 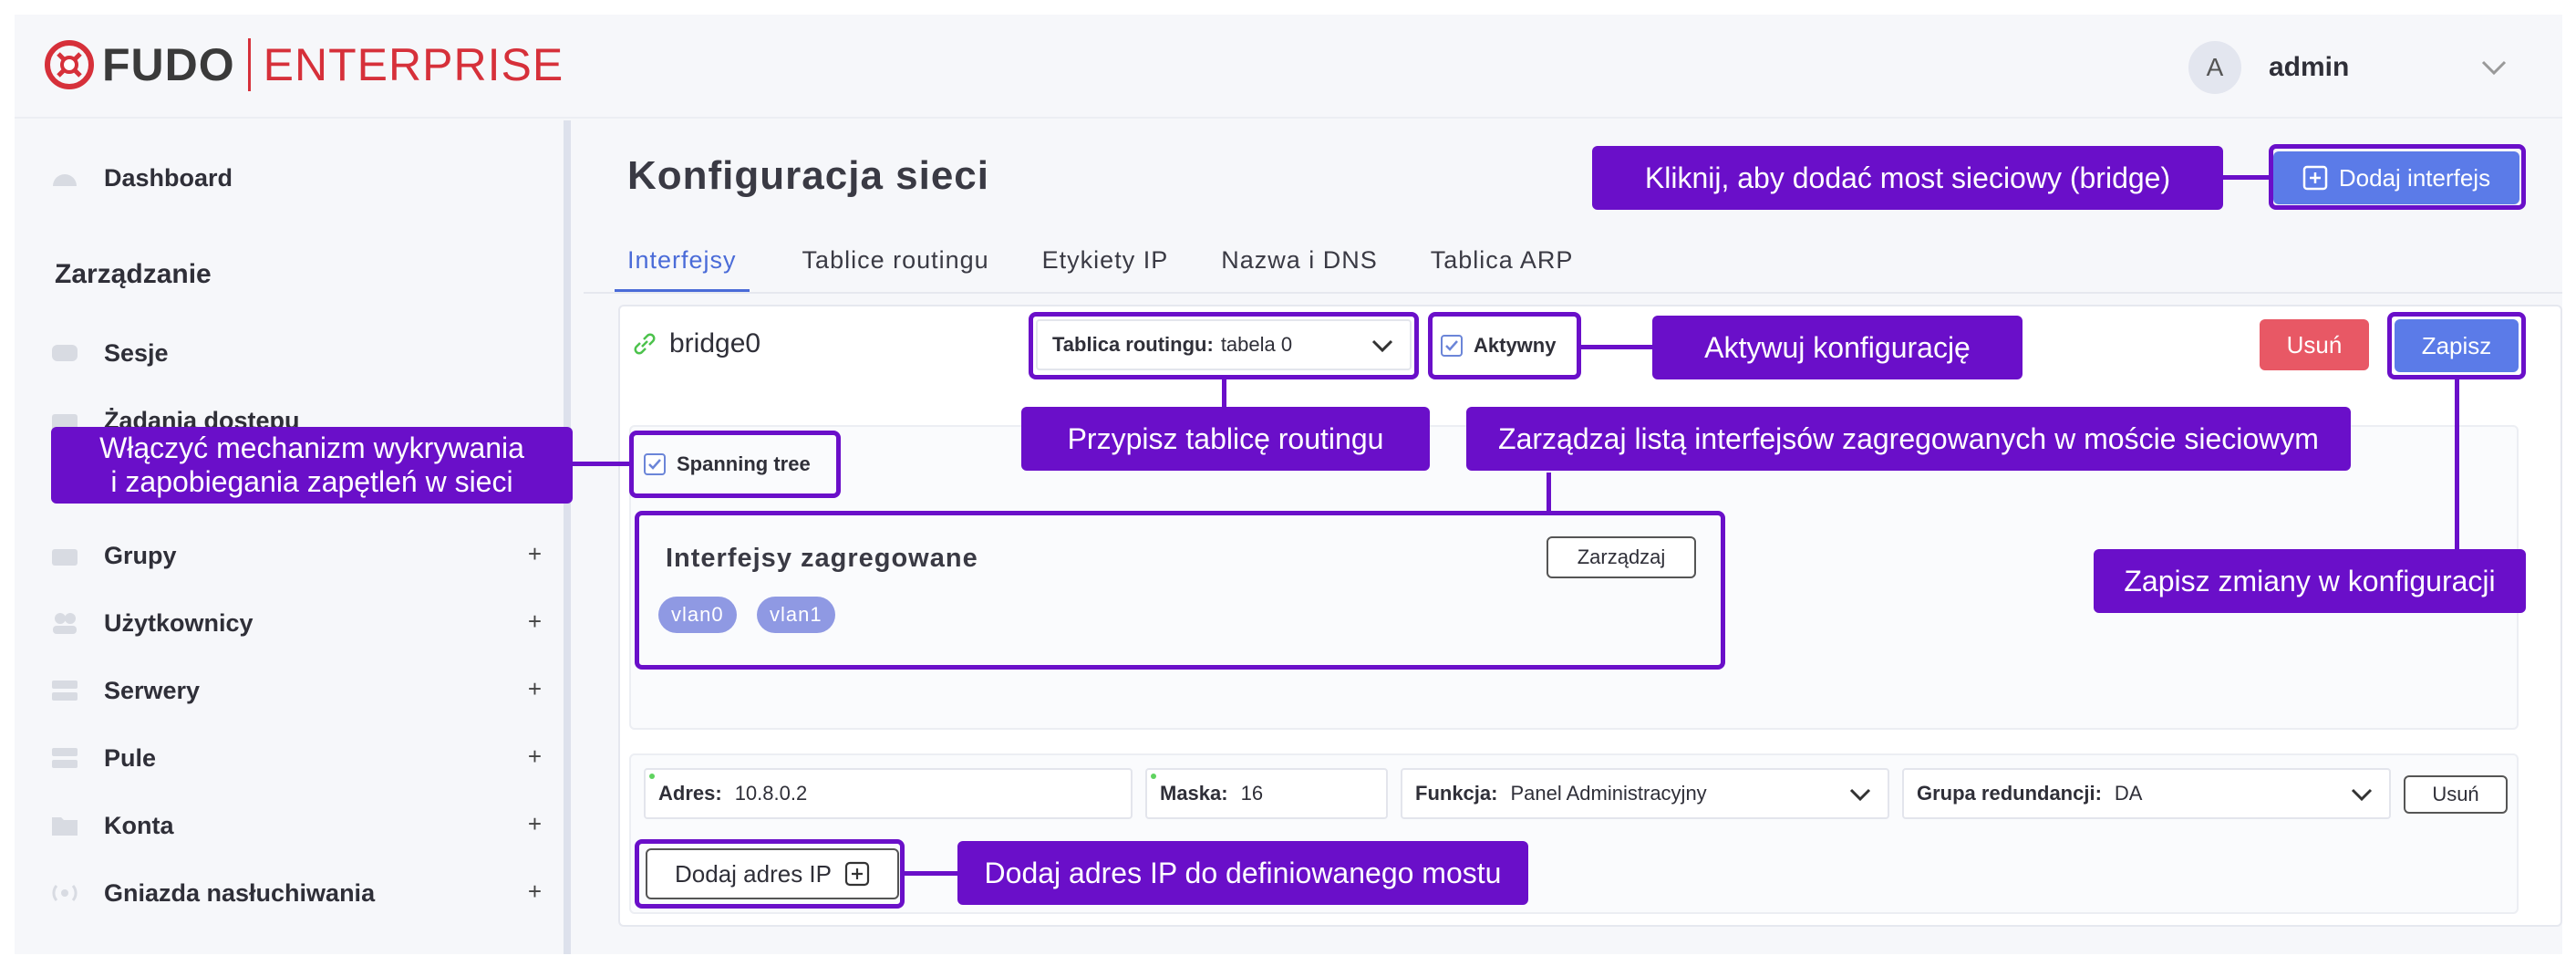 I want to click on logo-brand: FUDO, so click(x=168, y=64).